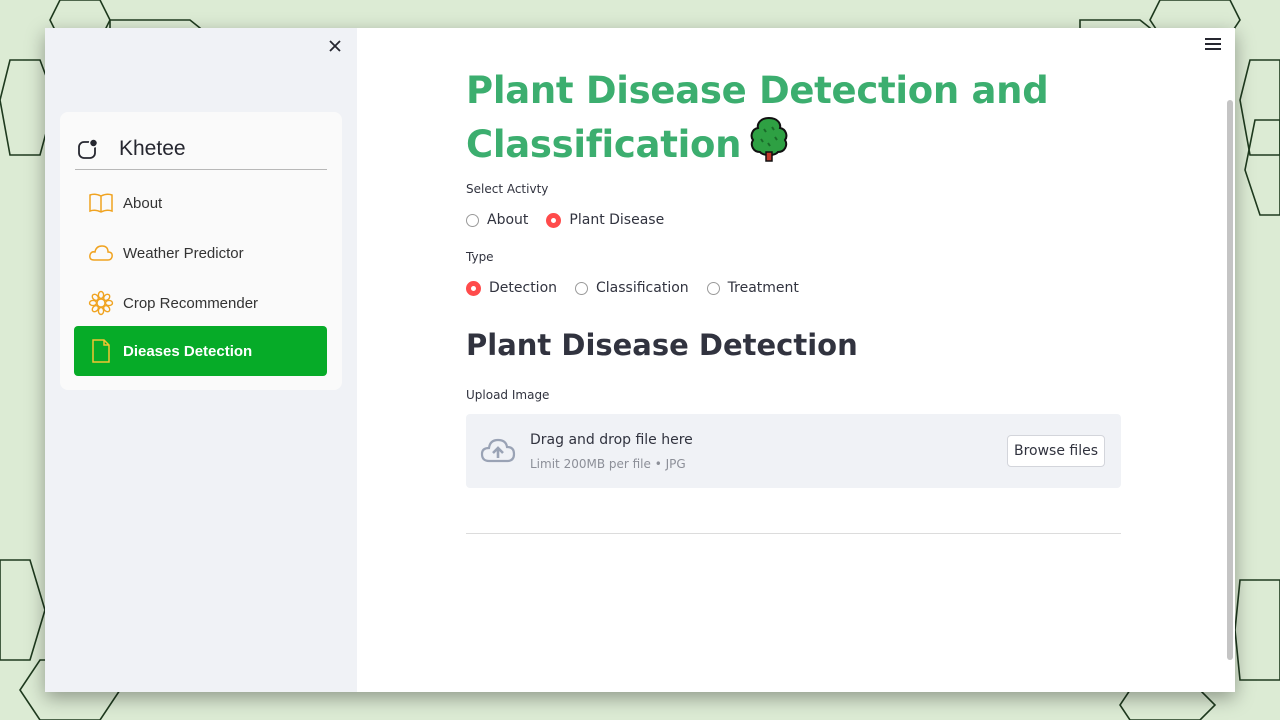 Image resolution: width=1280 pixels, height=720 pixels. I want to click on radio-label: About, so click(508, 220).